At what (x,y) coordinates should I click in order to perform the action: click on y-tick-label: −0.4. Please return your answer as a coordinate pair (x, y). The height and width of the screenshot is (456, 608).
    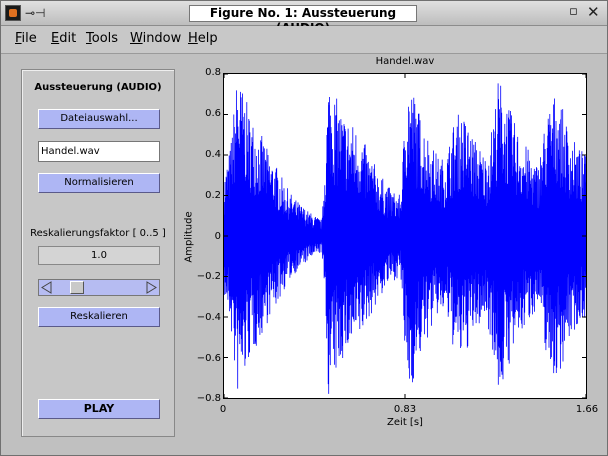
    Looking at the image, I should click on (208, 317).